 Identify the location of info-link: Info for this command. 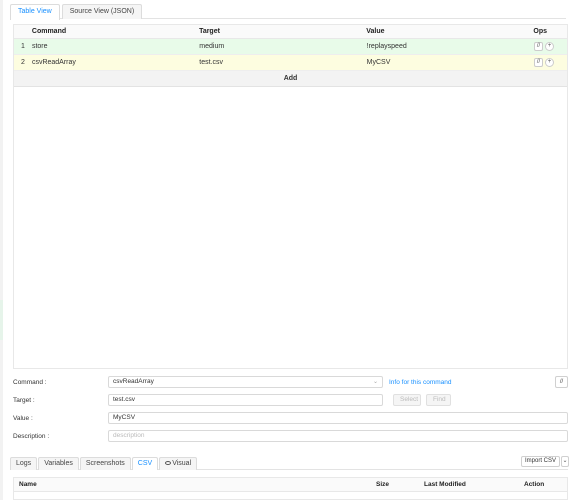
(420, 382).